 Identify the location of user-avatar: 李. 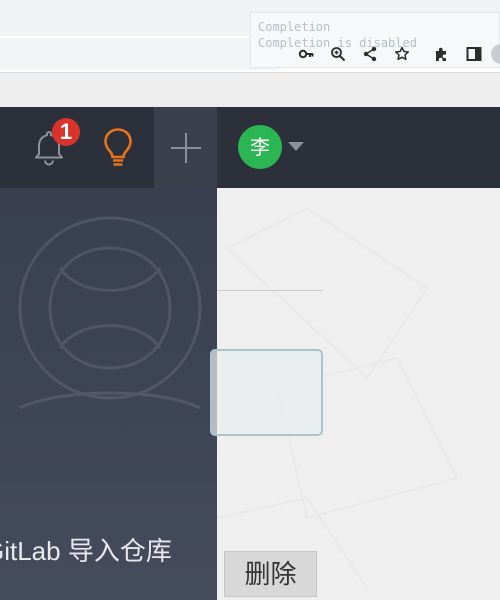
(260, 147).